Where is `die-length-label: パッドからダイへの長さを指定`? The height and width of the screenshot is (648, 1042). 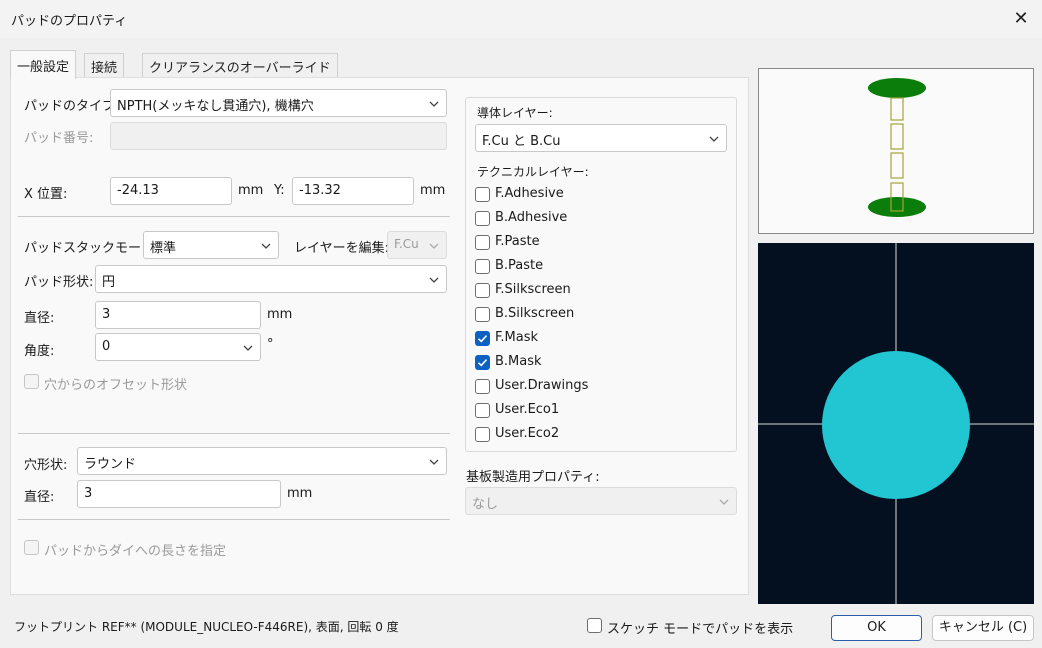 die-length-label: パッドからダイへの長さを指定 is located at coordinates (135, 551).